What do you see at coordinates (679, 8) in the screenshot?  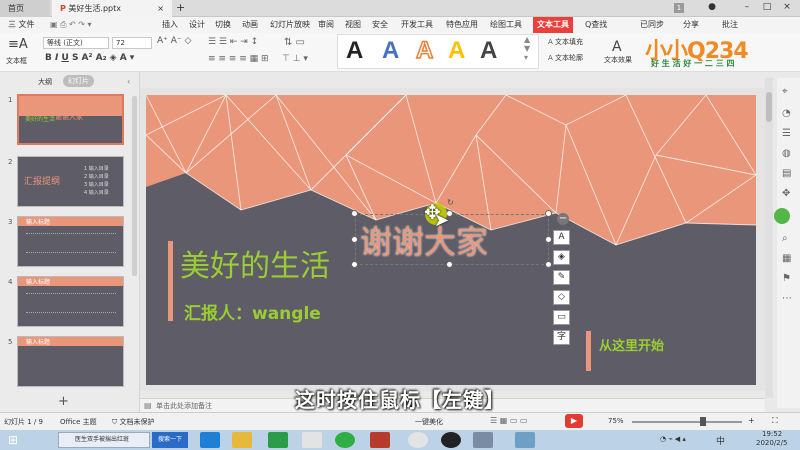 I see `notification-badge: 1` at bounding box center [679, 8].